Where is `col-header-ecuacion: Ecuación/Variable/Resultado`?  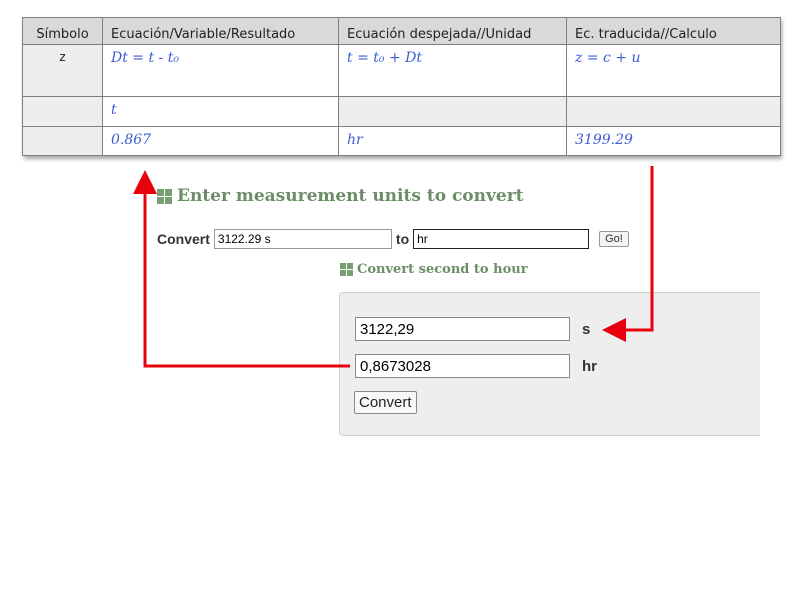
col-header-ecuacion: Ecuación/Variable/Resultado is located at coordinates (220, 31).